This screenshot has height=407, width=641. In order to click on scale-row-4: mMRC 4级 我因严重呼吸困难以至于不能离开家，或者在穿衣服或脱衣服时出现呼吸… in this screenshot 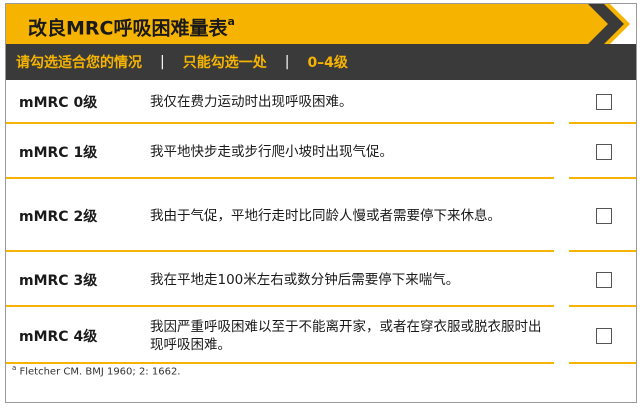, I will do `click(321, 335)`.